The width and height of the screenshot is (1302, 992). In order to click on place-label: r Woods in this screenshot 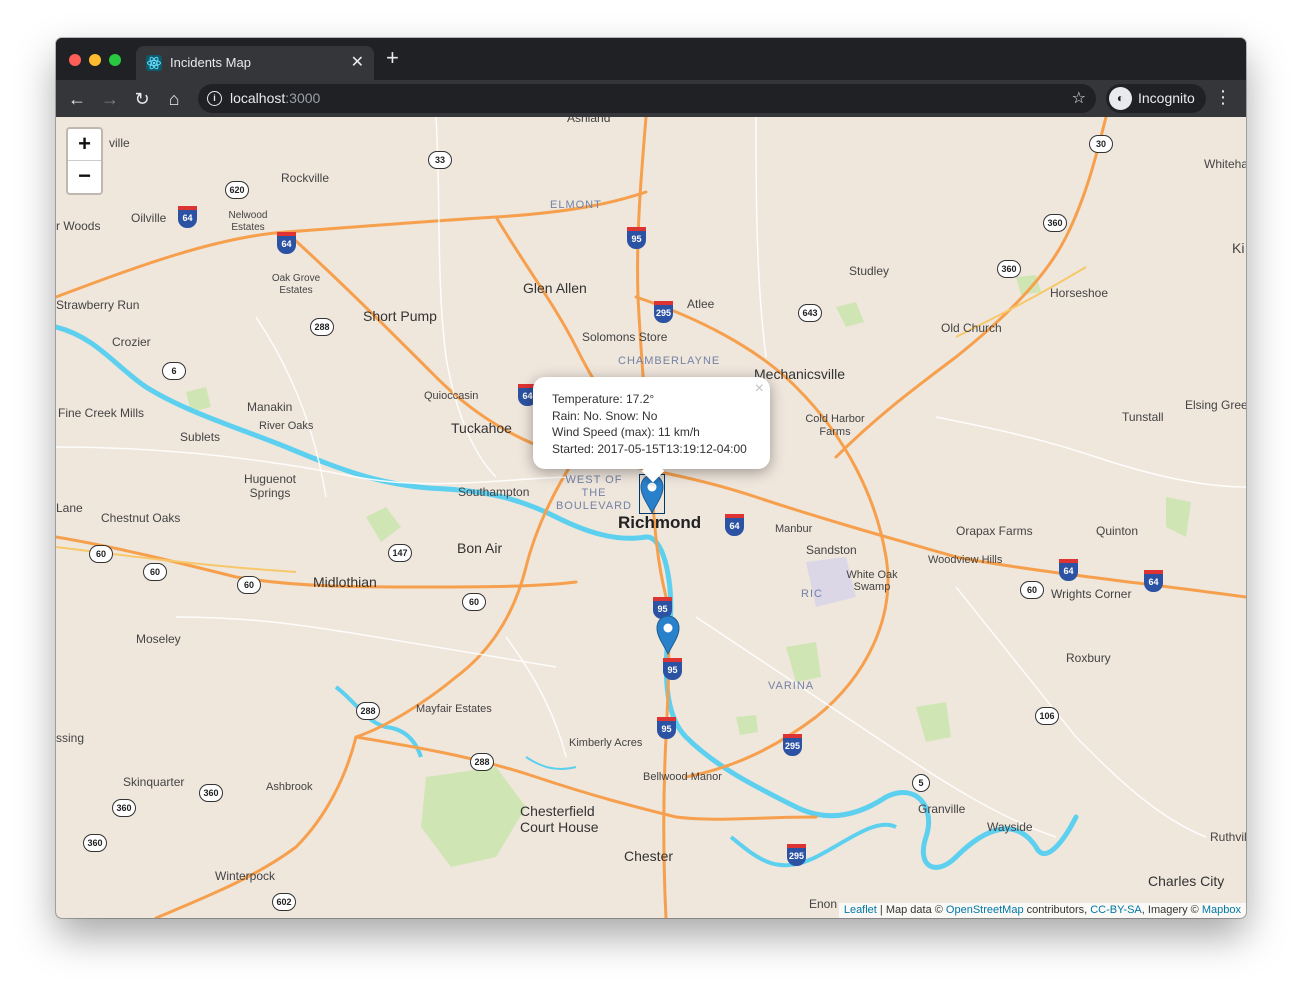, I will do `click(78, 226)`.